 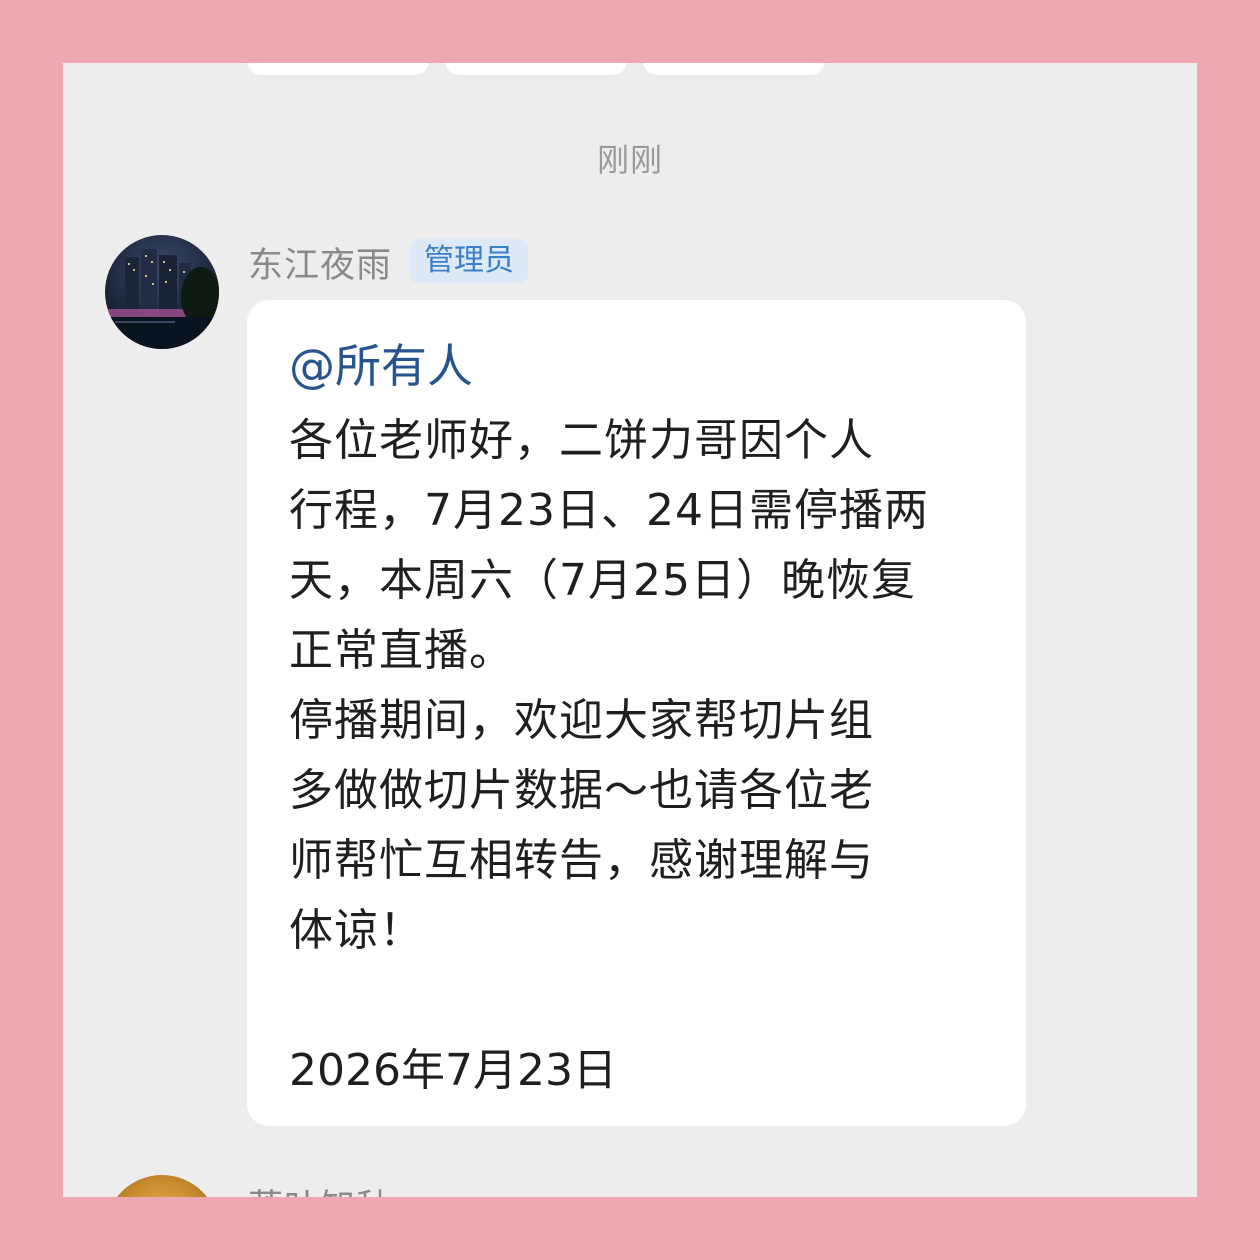 I want to click on message-line: 体谅！, so click(x=356, y=930).